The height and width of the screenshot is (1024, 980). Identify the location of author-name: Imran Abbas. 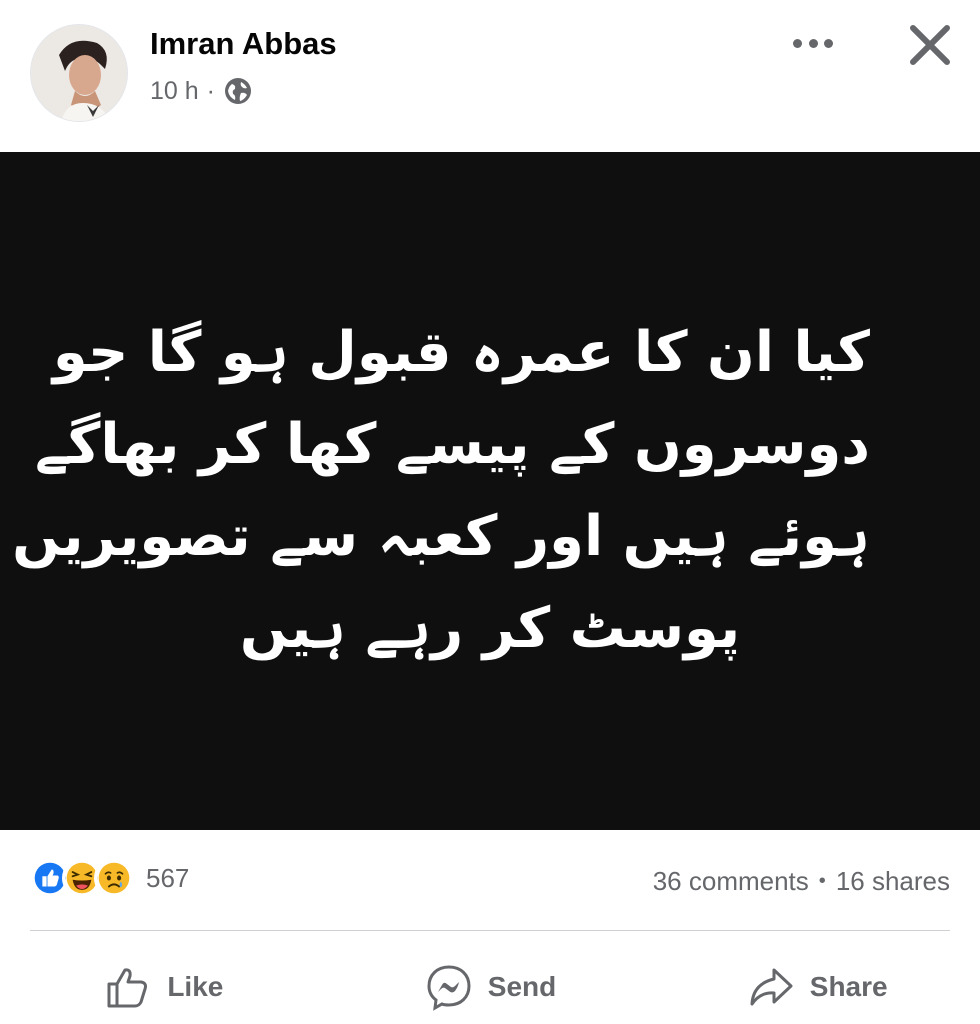
(243, 44).